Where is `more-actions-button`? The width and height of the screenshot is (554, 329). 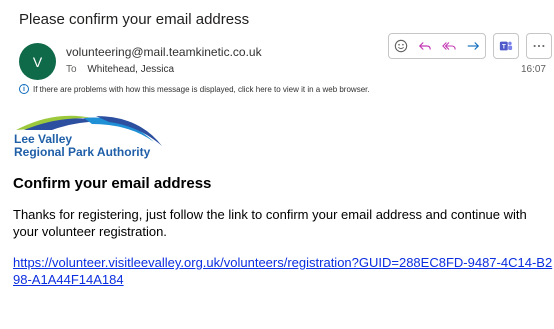 more-actions-button is located at coordinates (539, 46).